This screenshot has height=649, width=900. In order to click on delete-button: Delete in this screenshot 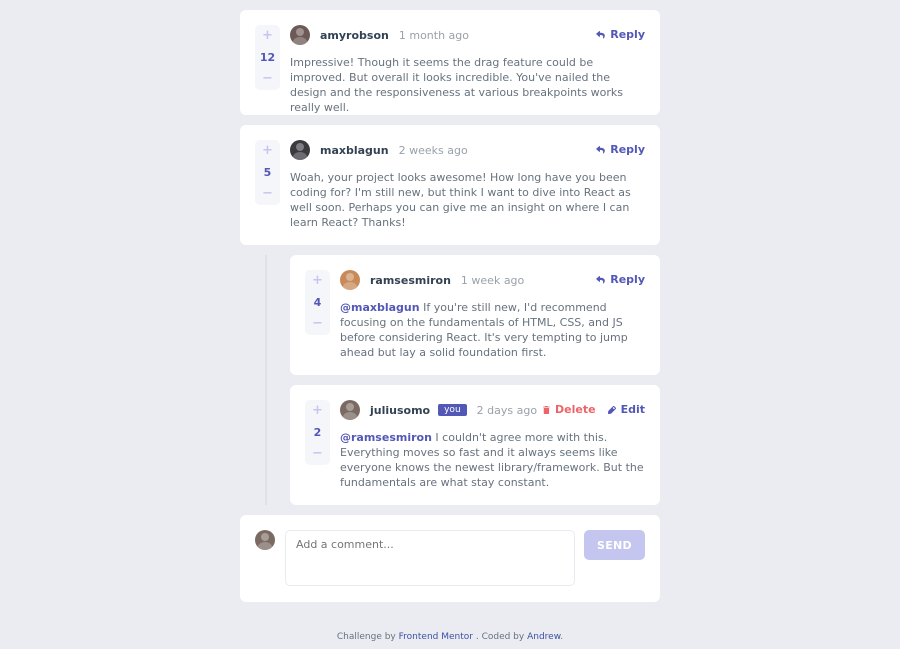, I will do `click(569, 409)`.